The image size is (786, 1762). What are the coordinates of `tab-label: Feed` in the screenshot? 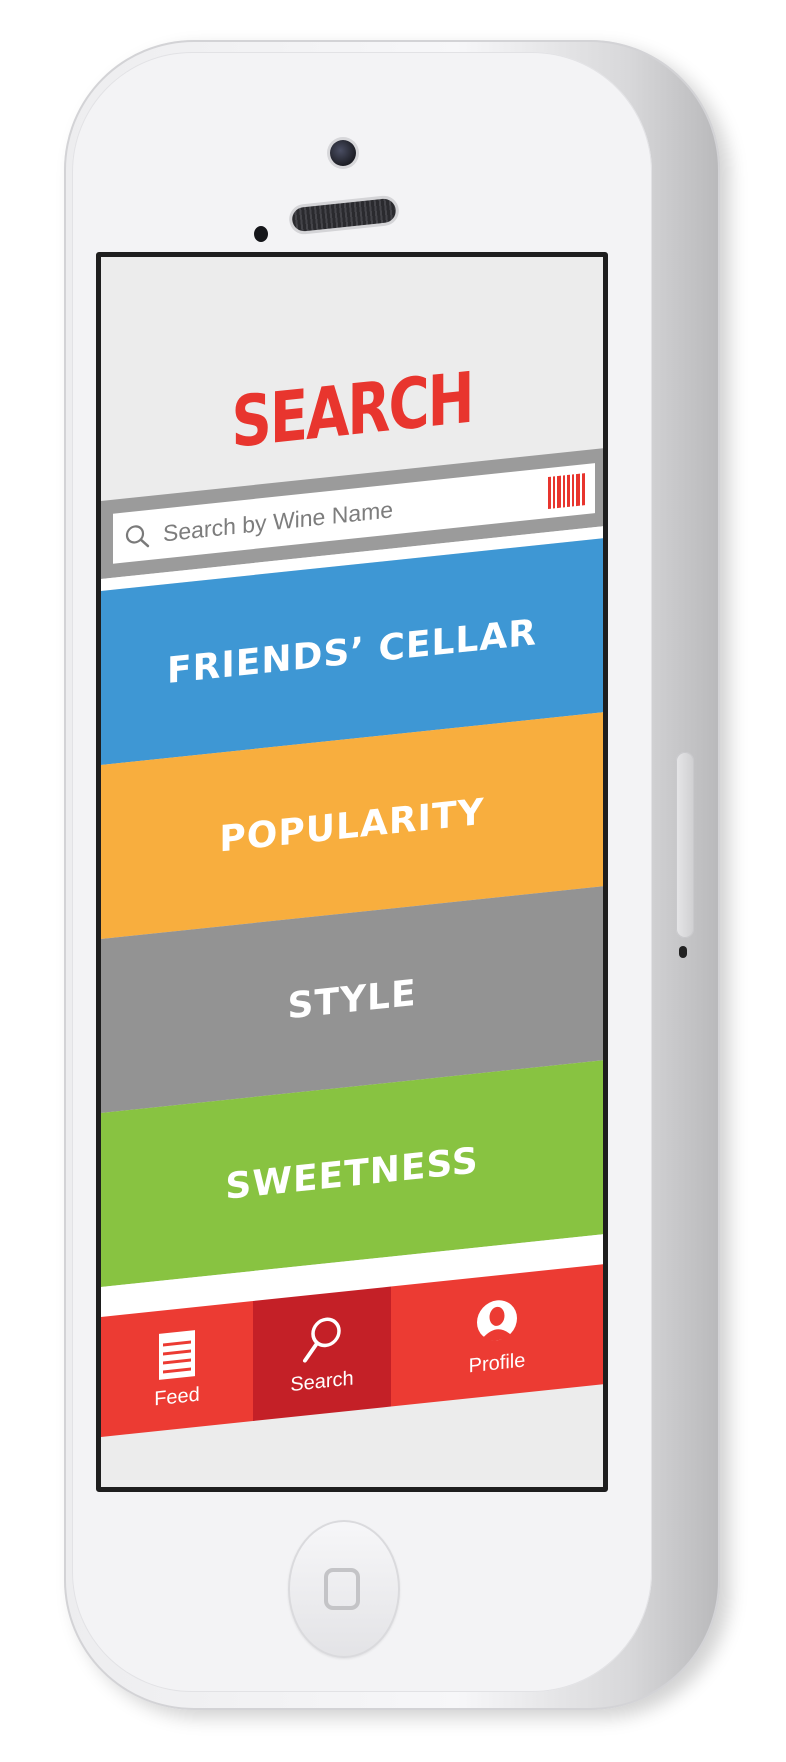 It's located at (177, 1396).